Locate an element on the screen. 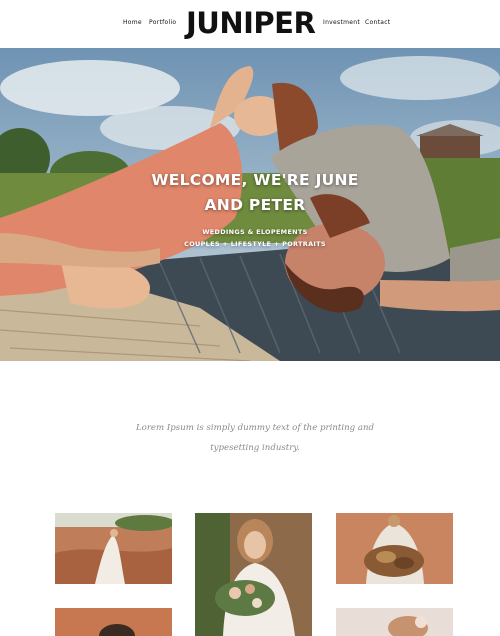 The width and height of the screenshot is (500, 636). hero-title-line2: AND PETER is located at coordinates (255, 205).